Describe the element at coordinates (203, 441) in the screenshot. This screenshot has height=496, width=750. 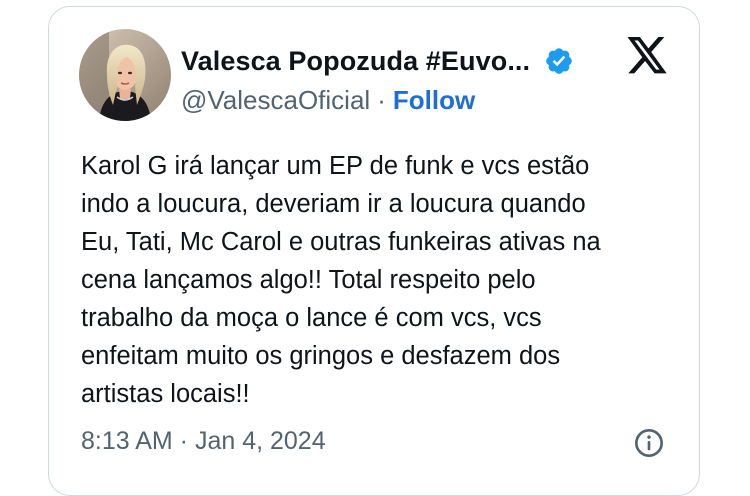
I see `tweet-timestamp: 8:13 AM · Jan 4, 2024` at that location.